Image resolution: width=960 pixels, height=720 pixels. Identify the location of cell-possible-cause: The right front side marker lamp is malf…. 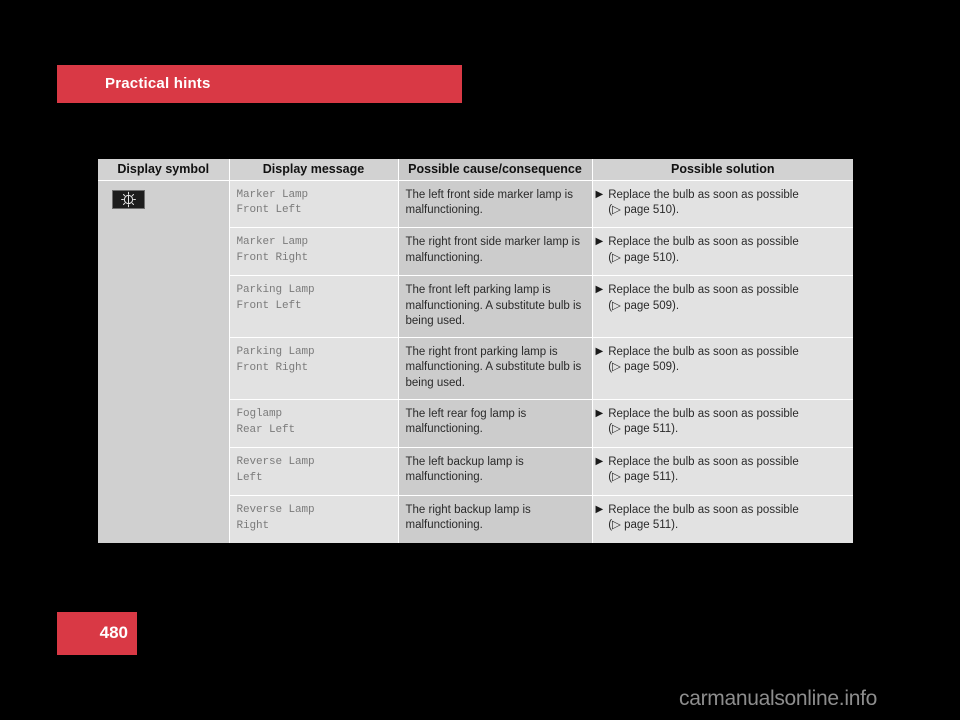
(495, 252).